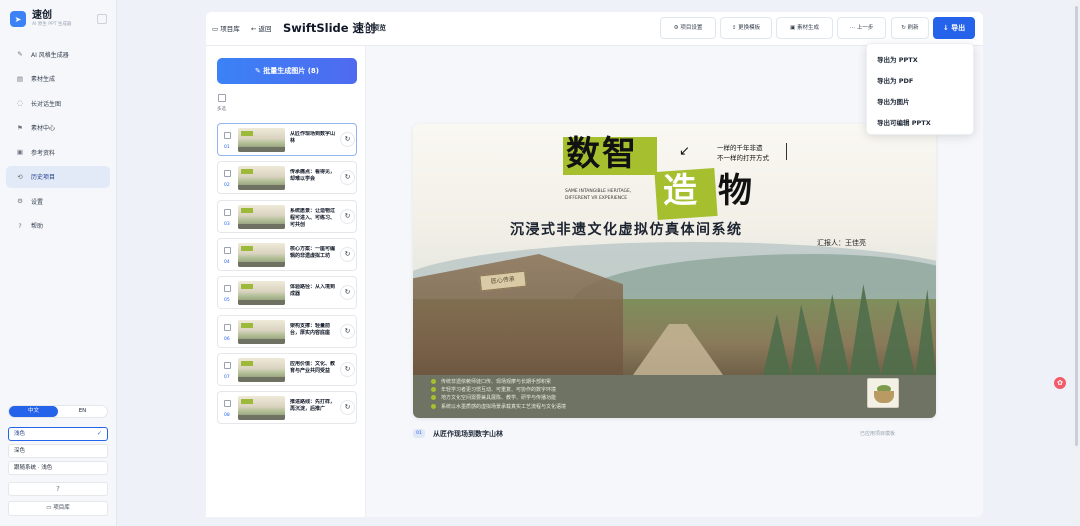  What do you see at coordinates (58, 508) in the screenshot?
I see `project-library-button: ▭ 项目库` at bounding box center [58, 508].